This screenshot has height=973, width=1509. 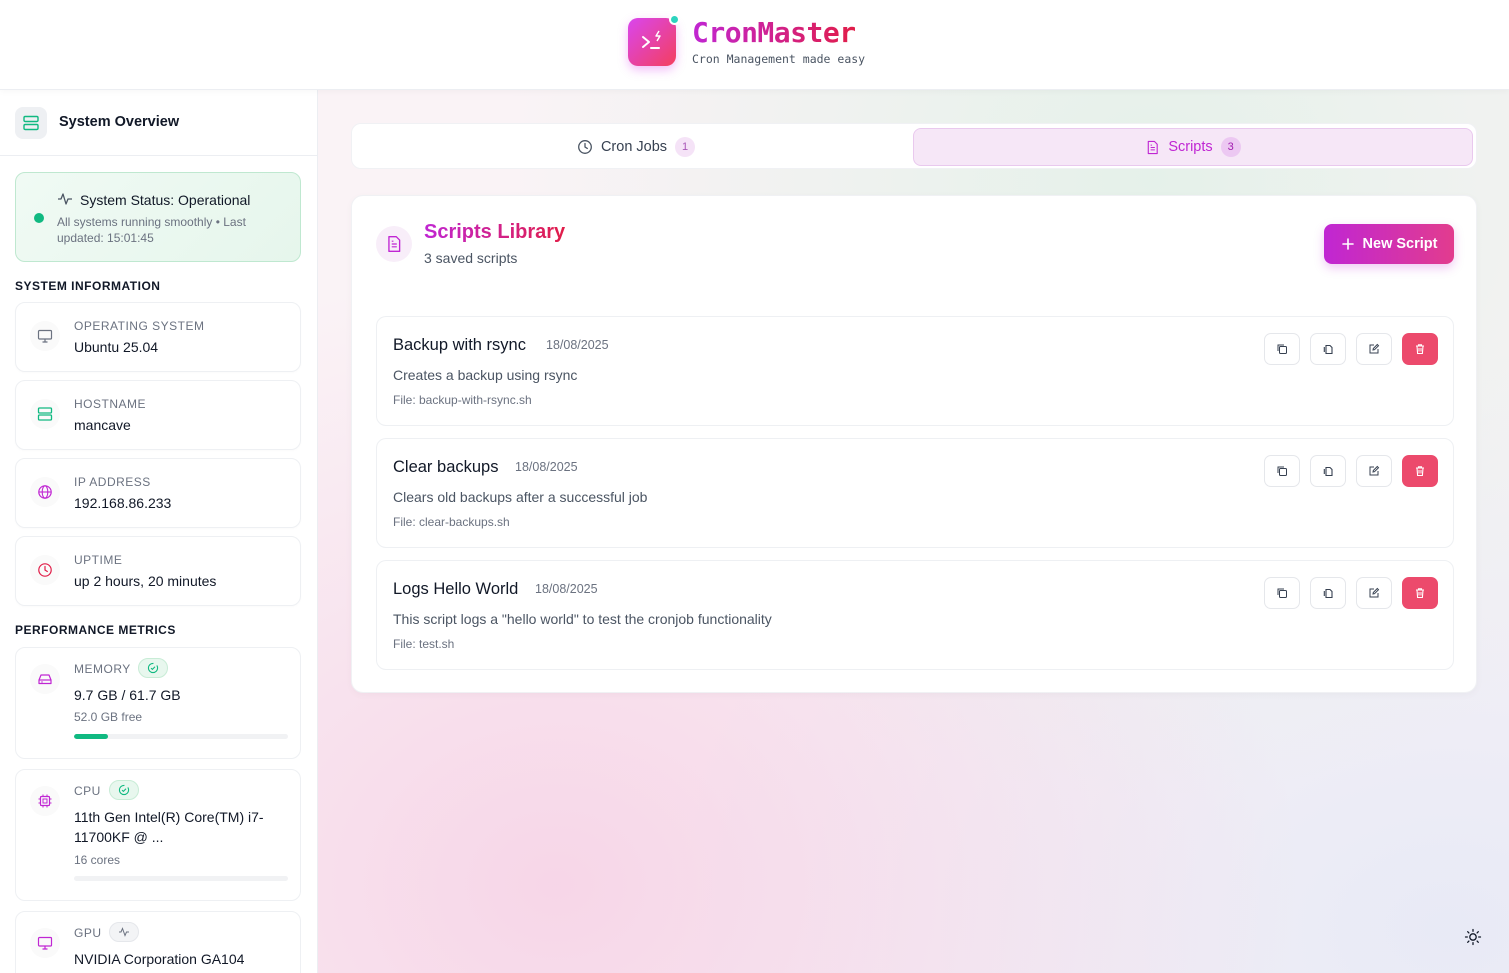 I want to click on new-script-button: New Script, so click(x=1389, y=244).